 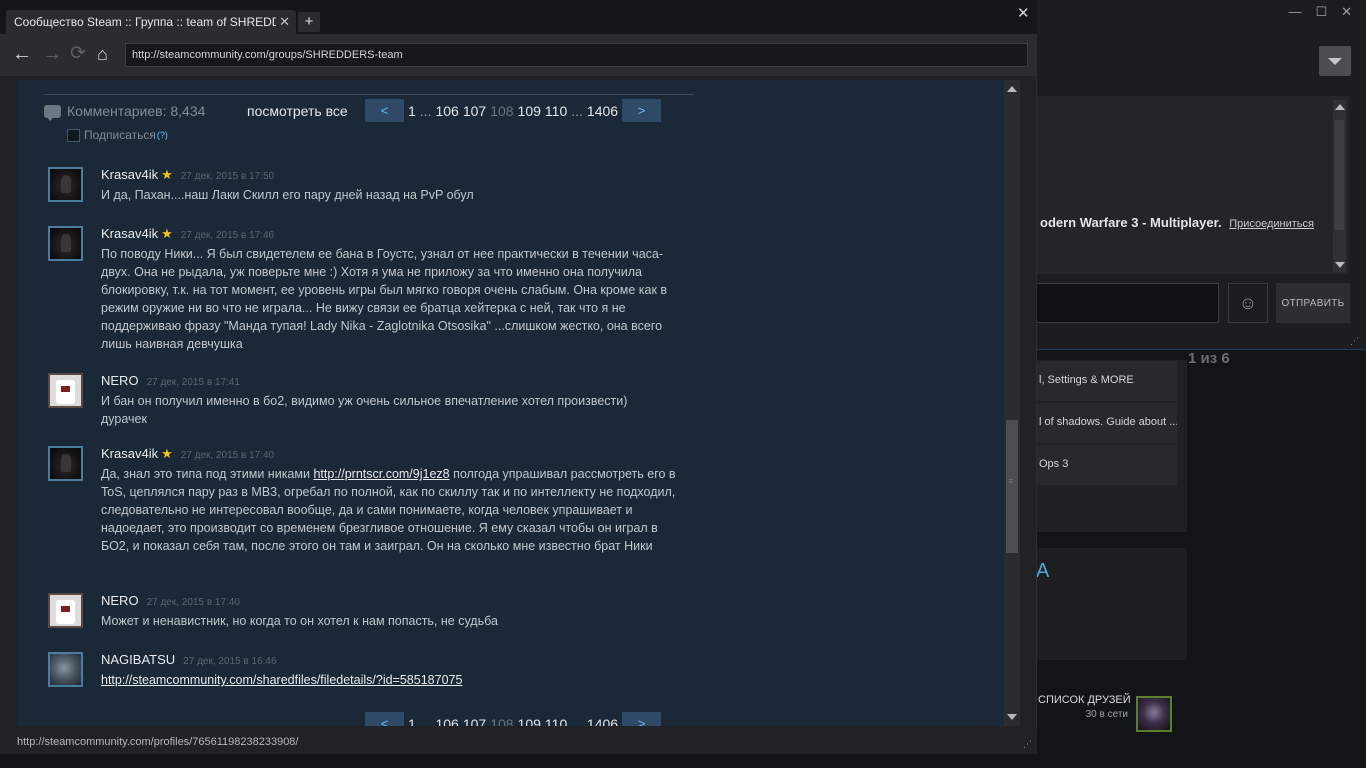 What do you see at coordinates (1335, 61) in the screenshot?
I see `chat-dropdown-button` at bounding box center [1335, 61].